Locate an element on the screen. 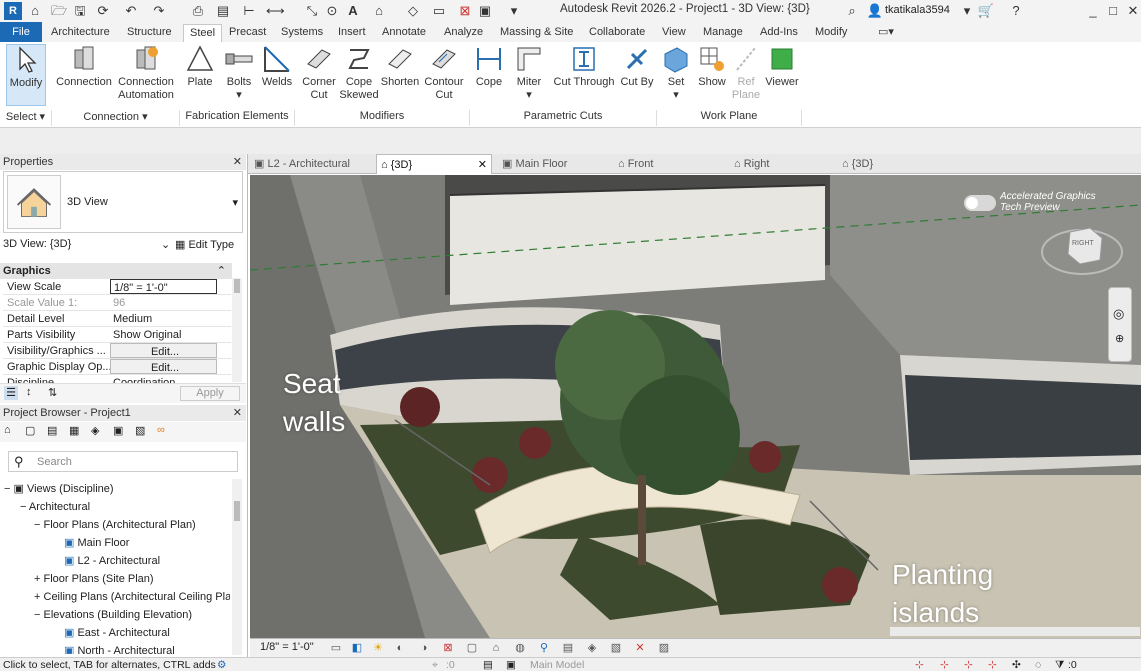 The height and width of the screenshot is (672, 1141). tree-node-main-floor: ▣ Main Floor is located at coordinates (96, 543).